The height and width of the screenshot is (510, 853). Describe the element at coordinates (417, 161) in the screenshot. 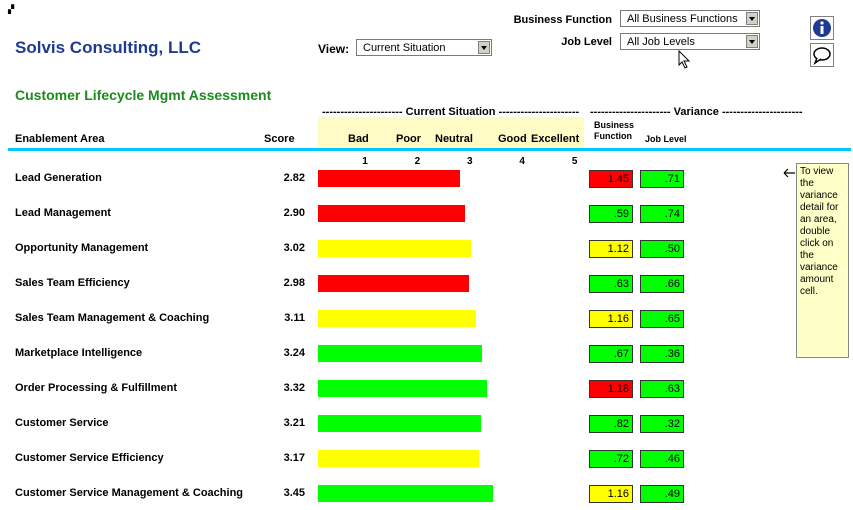

I see `scale-tick-label: 2` at that location.